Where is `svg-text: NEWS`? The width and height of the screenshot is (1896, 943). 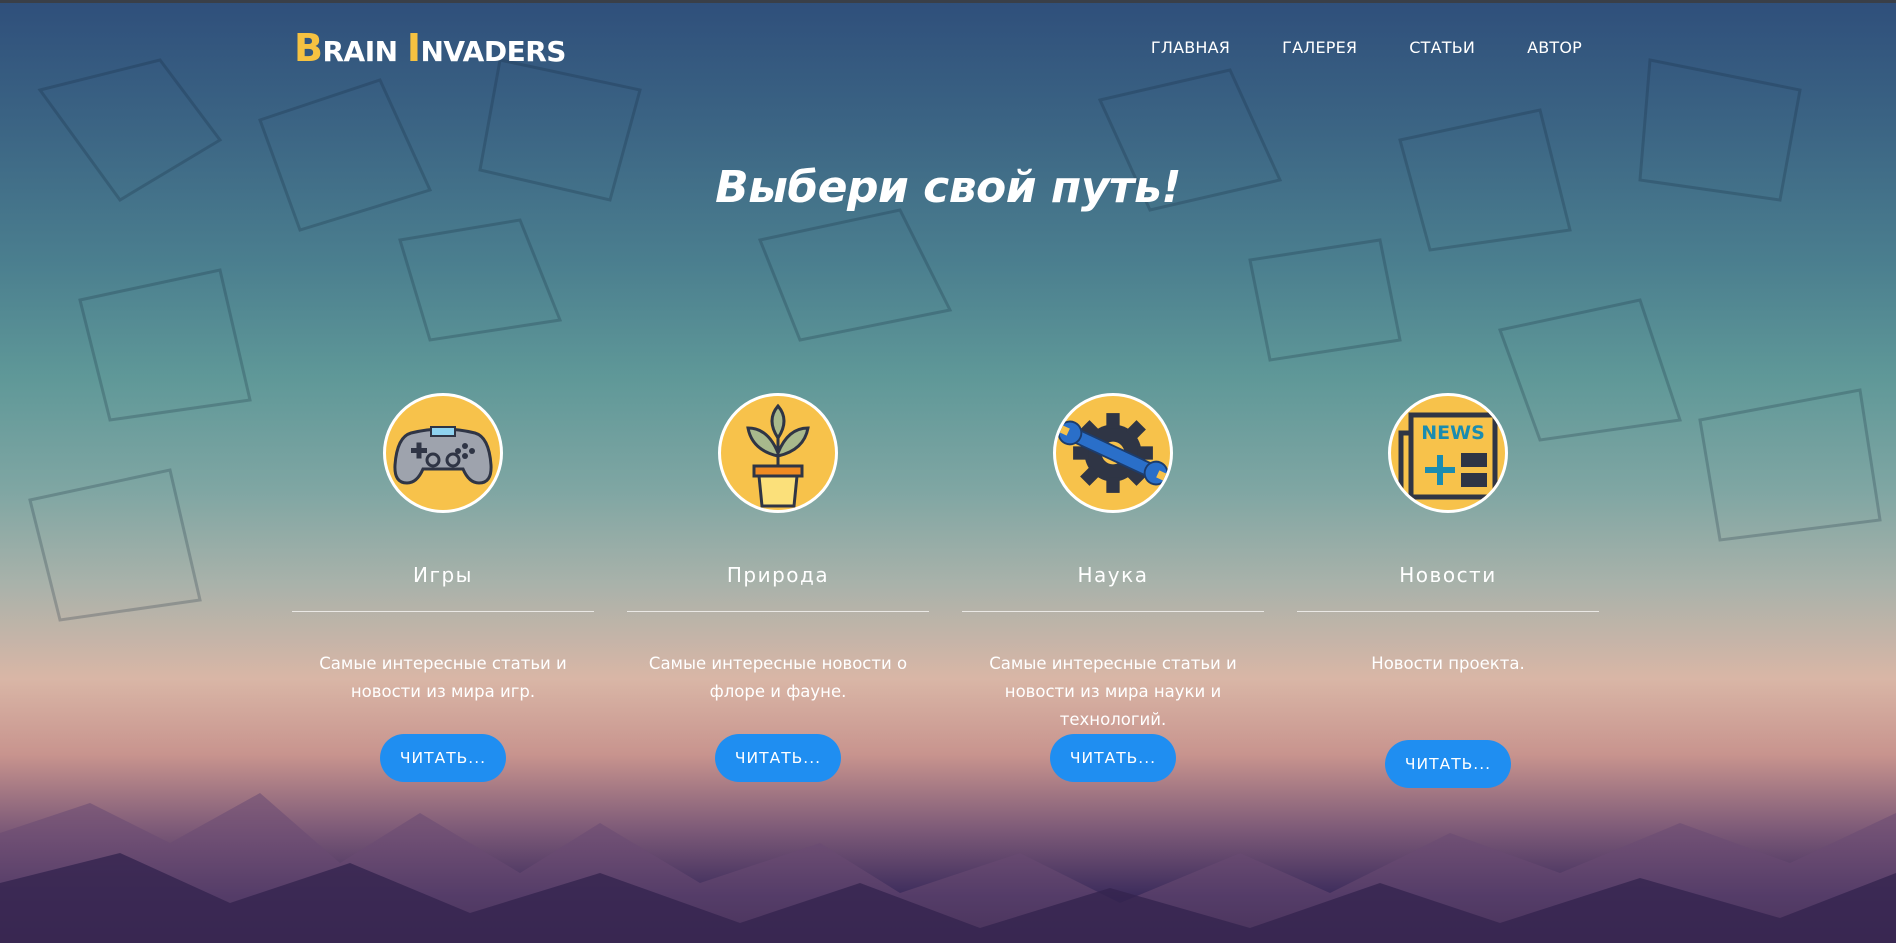 svg-text: NEWS is located at coordinates (1453, 433).